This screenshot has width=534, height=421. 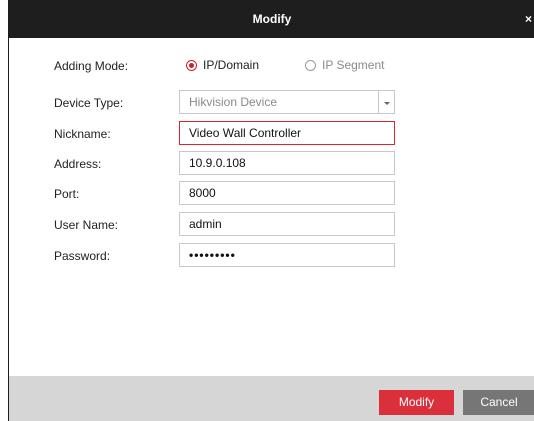 I want to click on close-icon: ×, so click(x=529, y=19).